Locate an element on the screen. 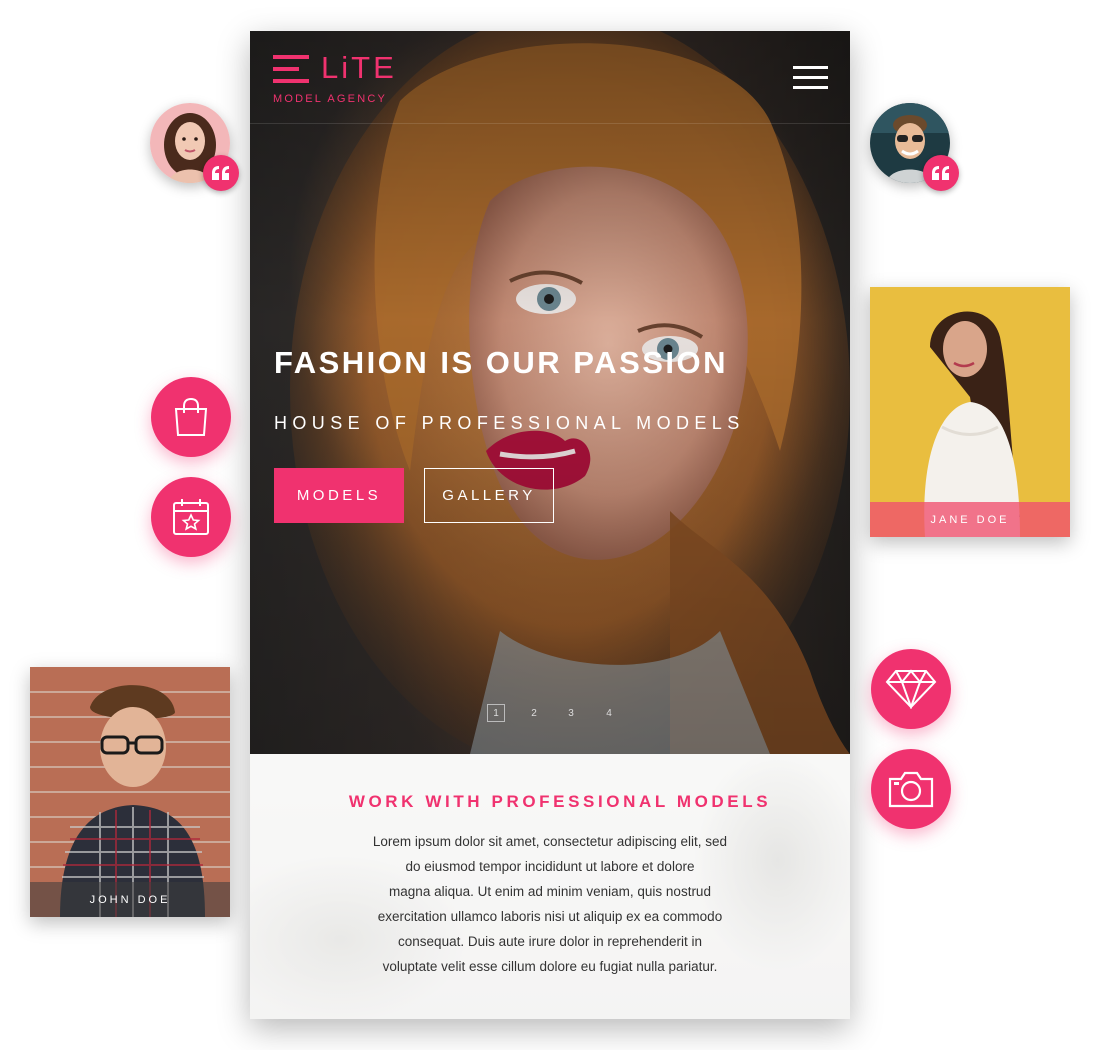  camera-button is located at coordinates (911, 789).